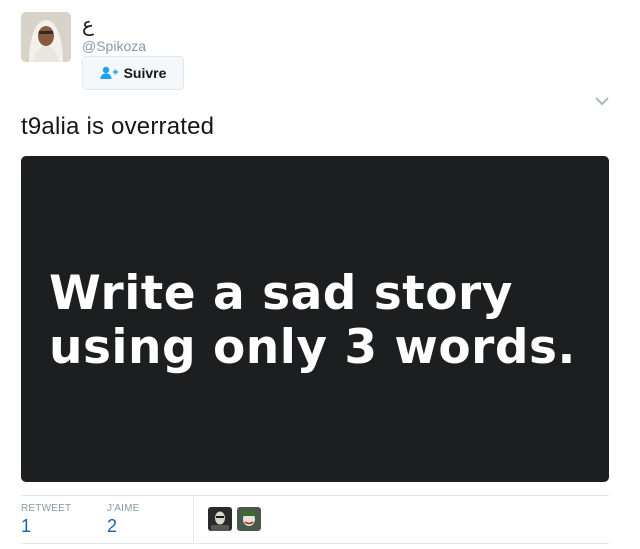  What do you see at coordinates (26, 526) in the screenshot?
I see `retweets-count: 1` at bounding box center [26, 526].